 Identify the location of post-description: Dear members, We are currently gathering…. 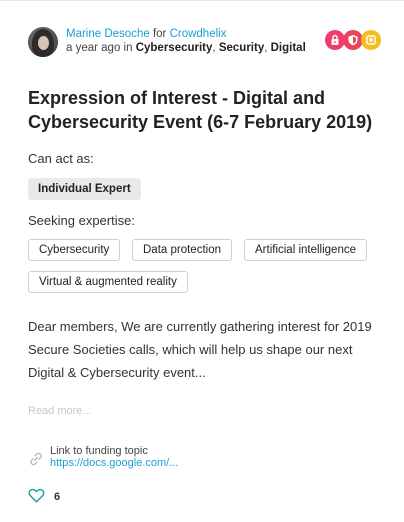
(200, 349).